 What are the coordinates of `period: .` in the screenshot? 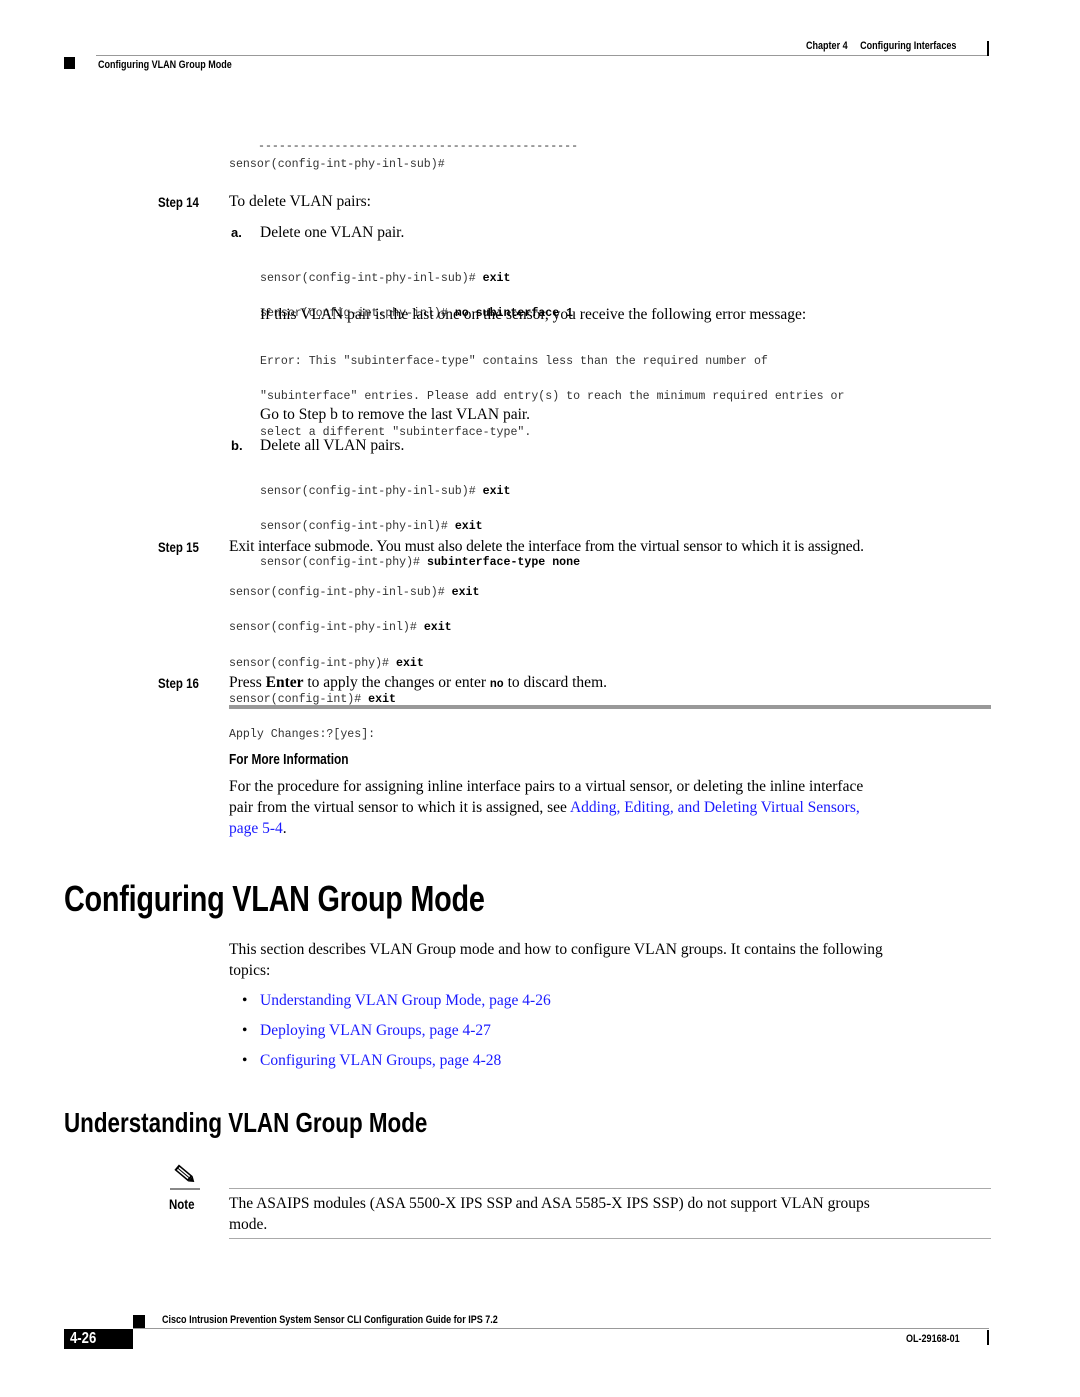 It's located at (284, 828).